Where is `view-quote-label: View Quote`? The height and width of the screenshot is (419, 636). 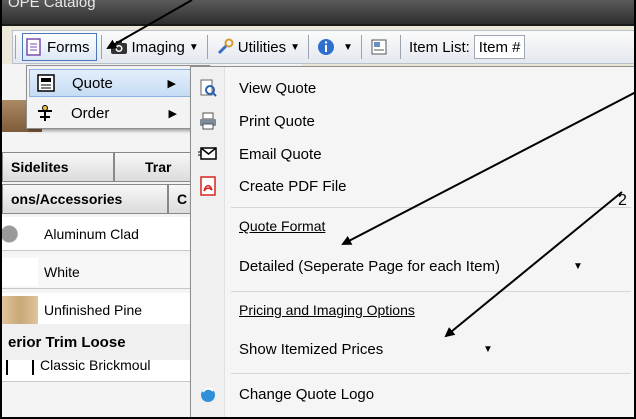
view-quote-label: View Quote is located at coordinates (278, 88).